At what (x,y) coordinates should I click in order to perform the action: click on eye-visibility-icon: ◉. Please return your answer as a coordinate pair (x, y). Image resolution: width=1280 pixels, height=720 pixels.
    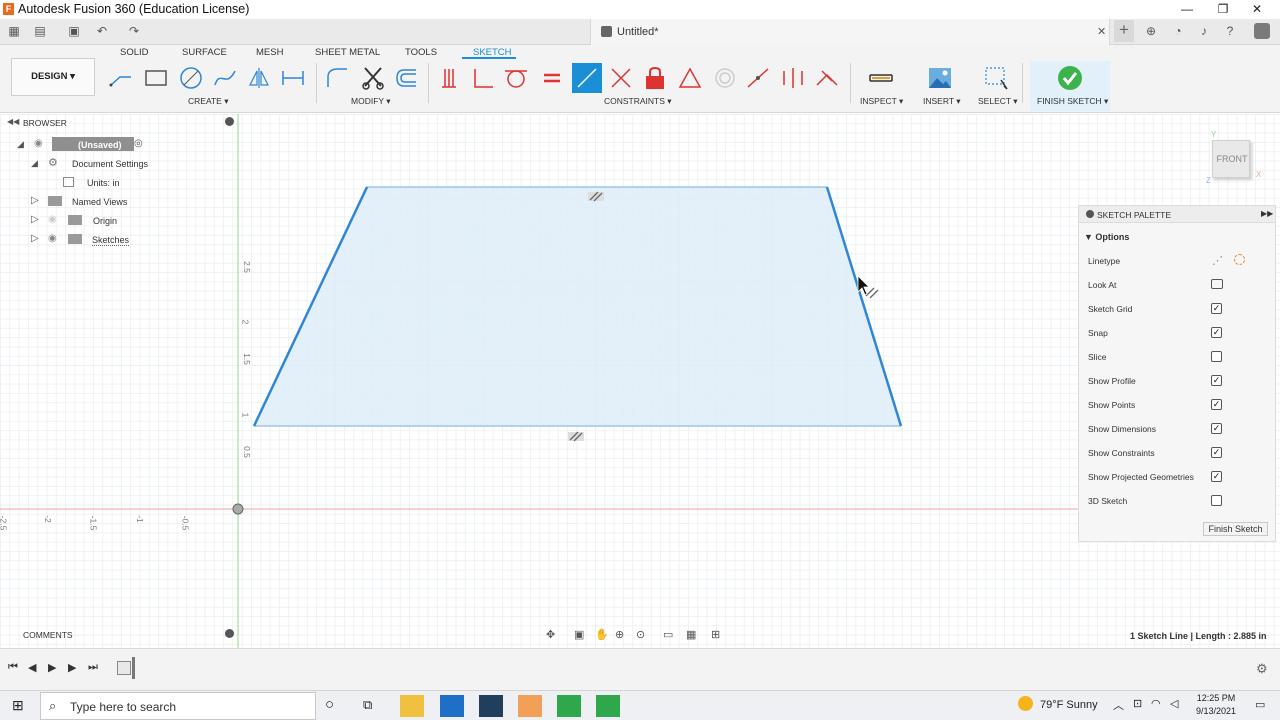
    Looking at the image, I should click on (52, 238).